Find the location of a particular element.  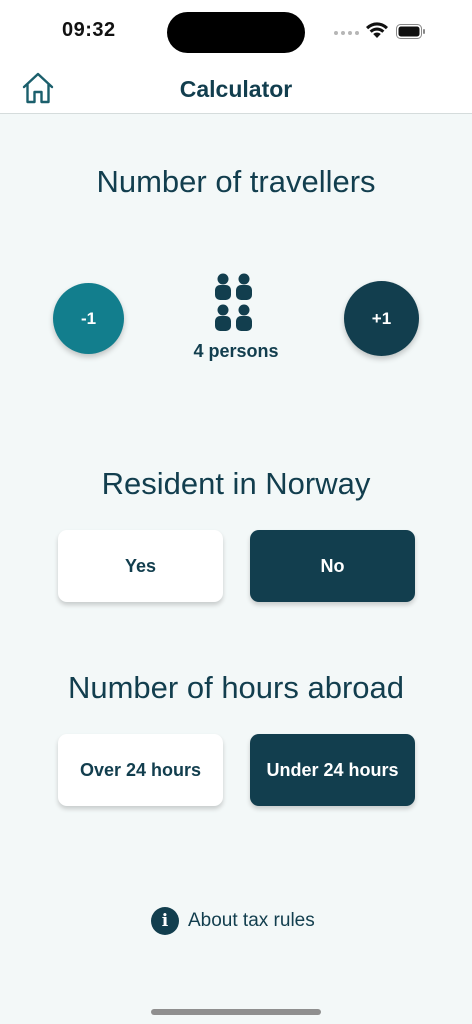

about-tax-rules-link: i About tax rules is located at coordinates (233, 921).